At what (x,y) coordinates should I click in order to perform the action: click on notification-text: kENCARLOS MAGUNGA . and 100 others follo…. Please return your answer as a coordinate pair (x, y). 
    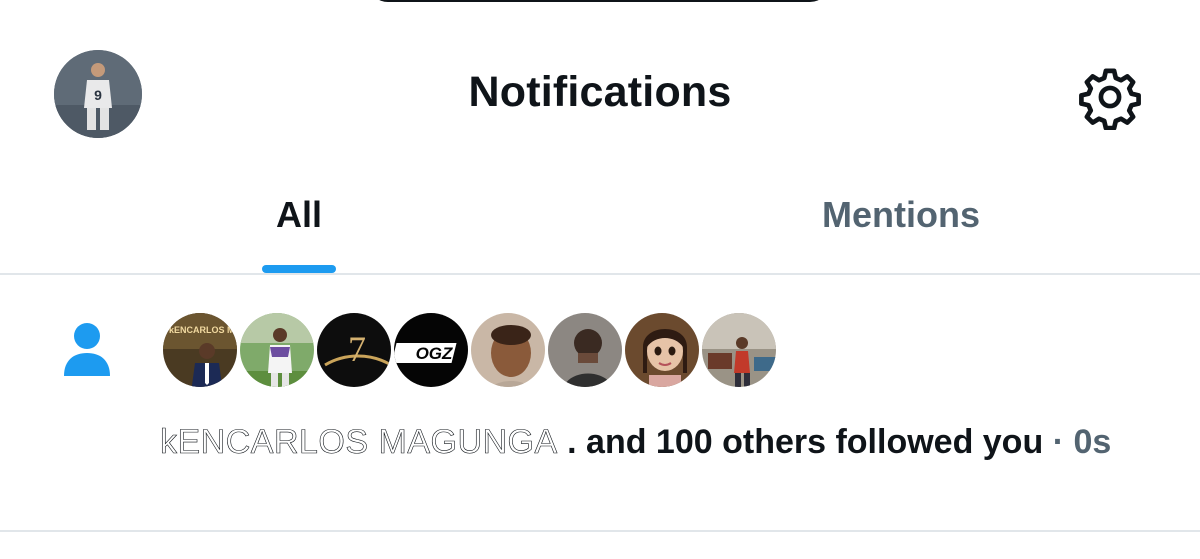
    Looking at the image, I should click on (665, 442).